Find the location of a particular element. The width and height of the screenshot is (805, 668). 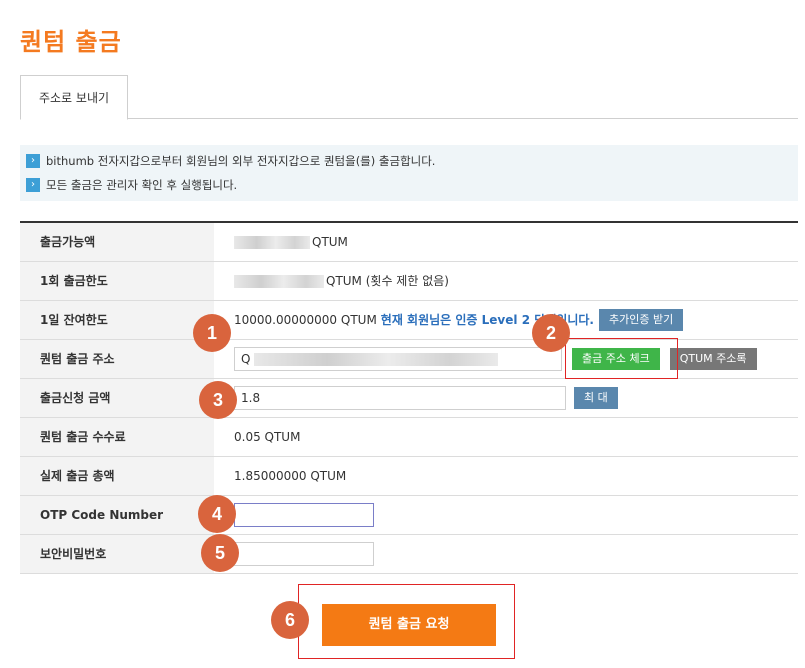

row-amount: 출금신청 금액 최 대 is located at coordinates (409, 398).